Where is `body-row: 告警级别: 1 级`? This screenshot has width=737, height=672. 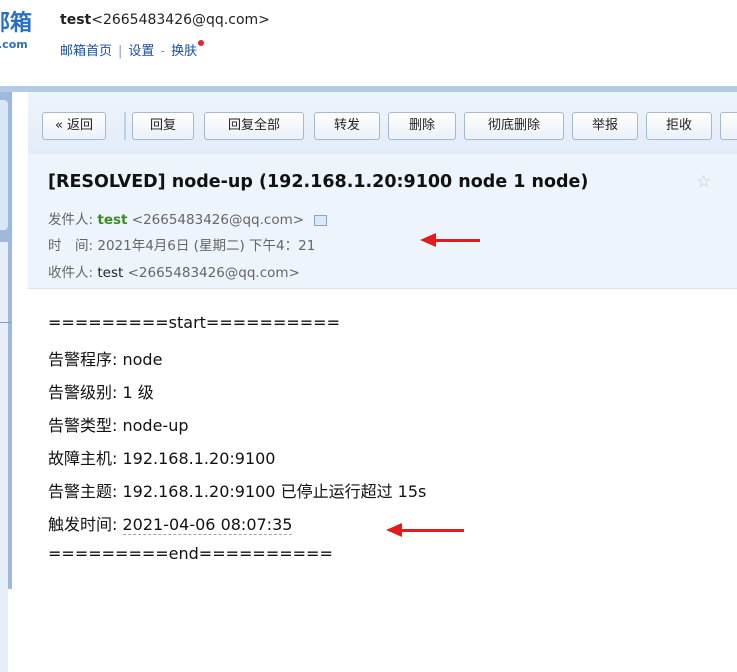
body-row: 告警级别: 1 级 is located at coordinates (101, 391).